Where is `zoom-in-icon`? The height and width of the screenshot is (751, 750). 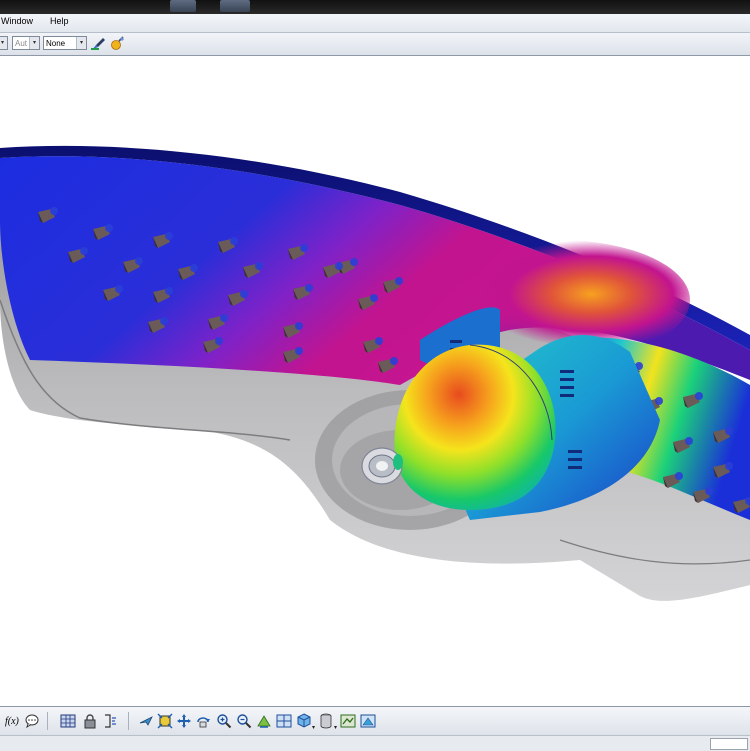 zoom-in-icon is located at coordinates (224, 721).